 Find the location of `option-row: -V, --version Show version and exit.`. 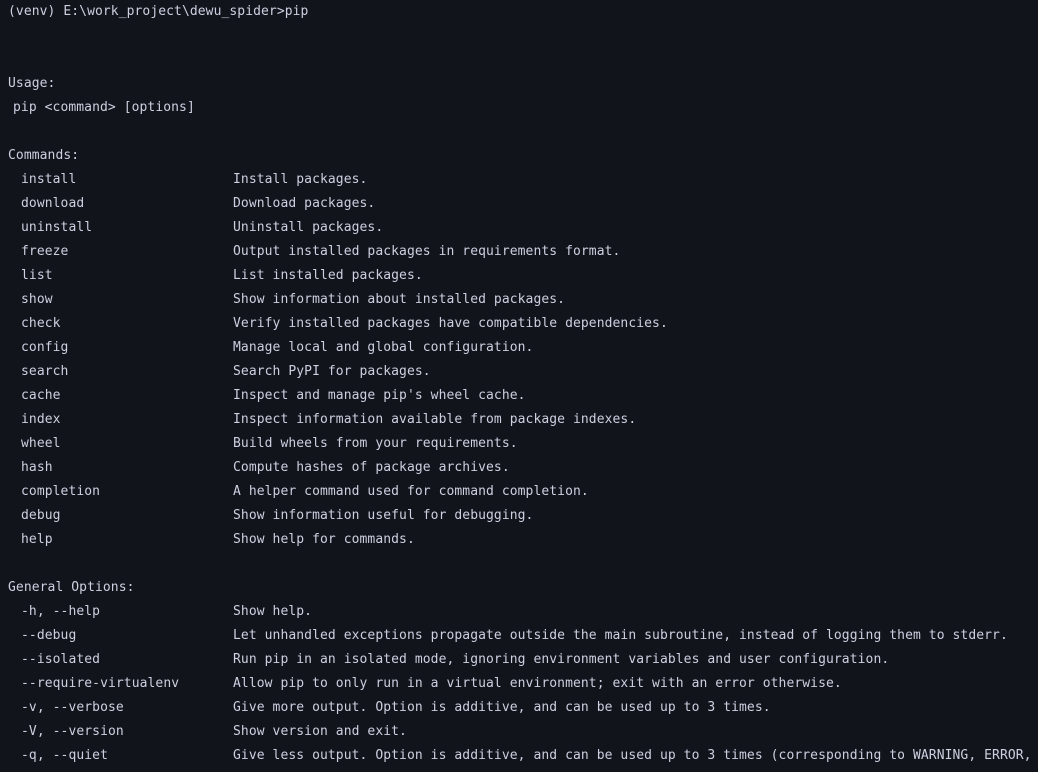

option-row: -V, --version Show version and exit. is located at coordinates (519, 732).